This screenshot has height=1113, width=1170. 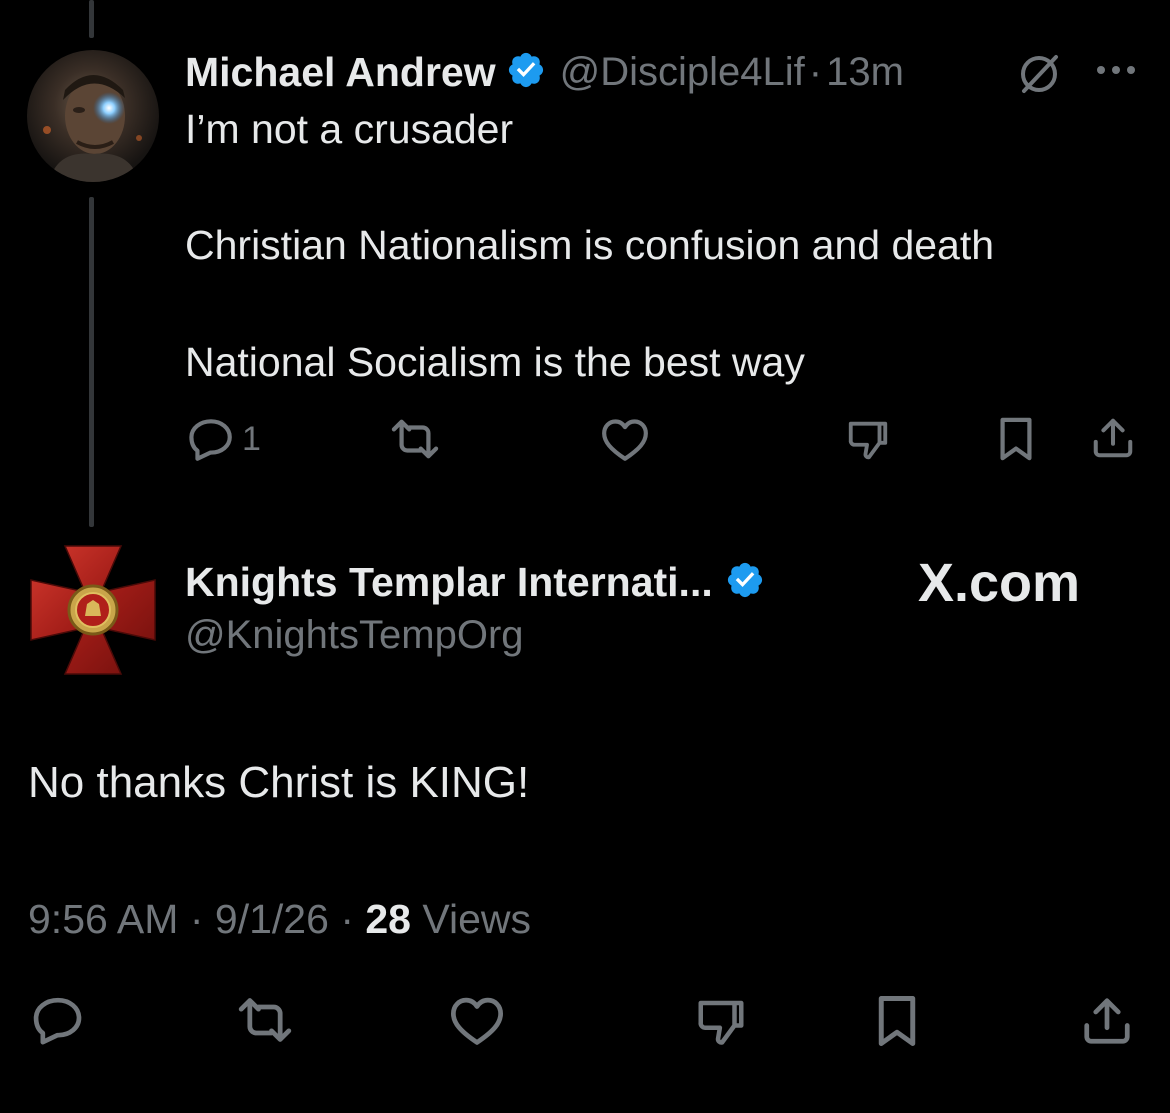 I want to click on thread-line, so click(x=91, y=362).